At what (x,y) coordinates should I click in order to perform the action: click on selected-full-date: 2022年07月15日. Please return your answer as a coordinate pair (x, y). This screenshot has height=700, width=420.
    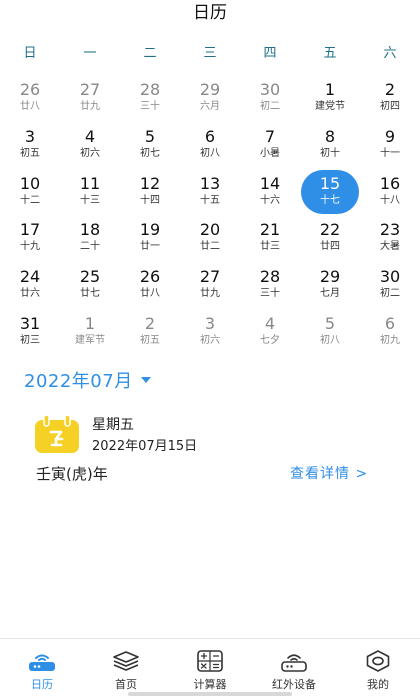
    Looking at the image, I should click on (145, 446).